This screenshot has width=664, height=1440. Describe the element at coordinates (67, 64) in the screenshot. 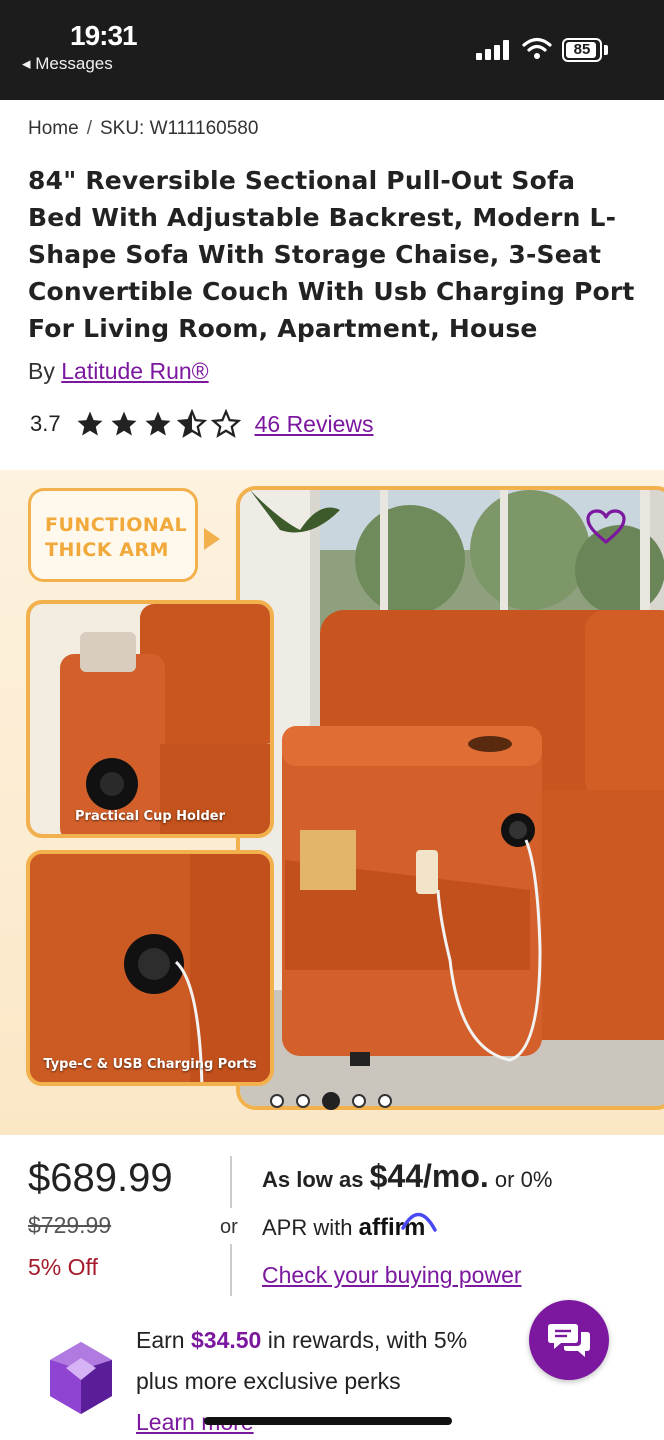

I see `back-to-messages-link: ◂ Messages` at that location.